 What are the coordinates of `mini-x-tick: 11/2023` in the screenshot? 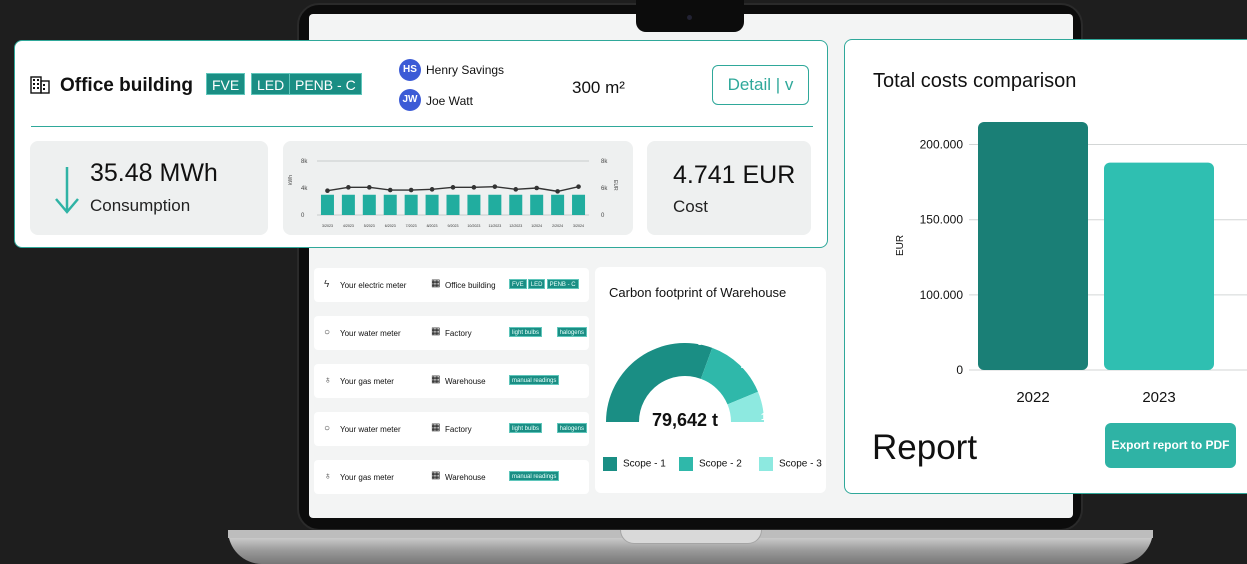 It's located at (494, 226).